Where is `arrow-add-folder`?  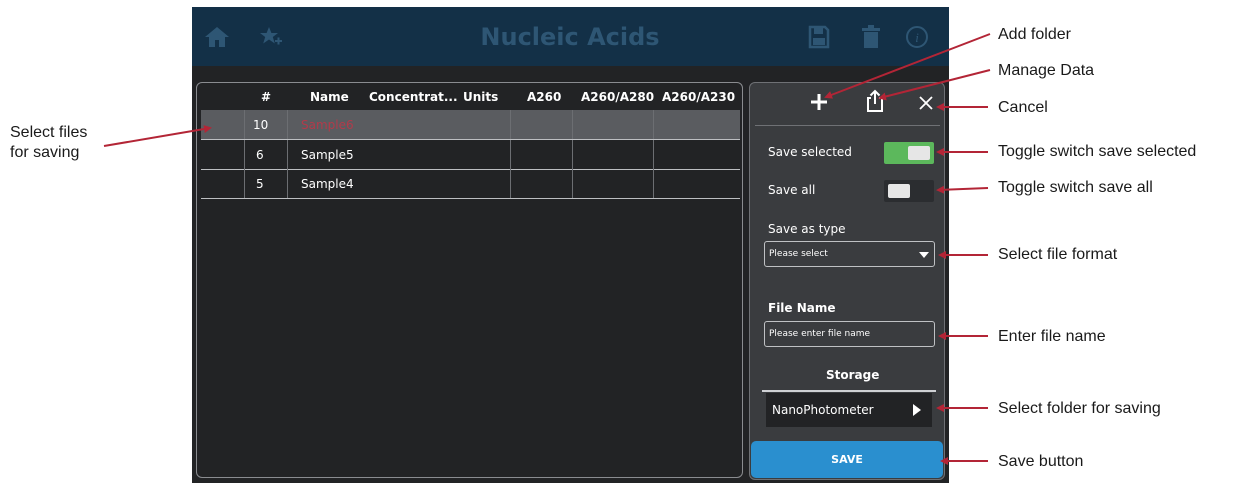 arrow-add-folder is located at coordinates (907, 66).